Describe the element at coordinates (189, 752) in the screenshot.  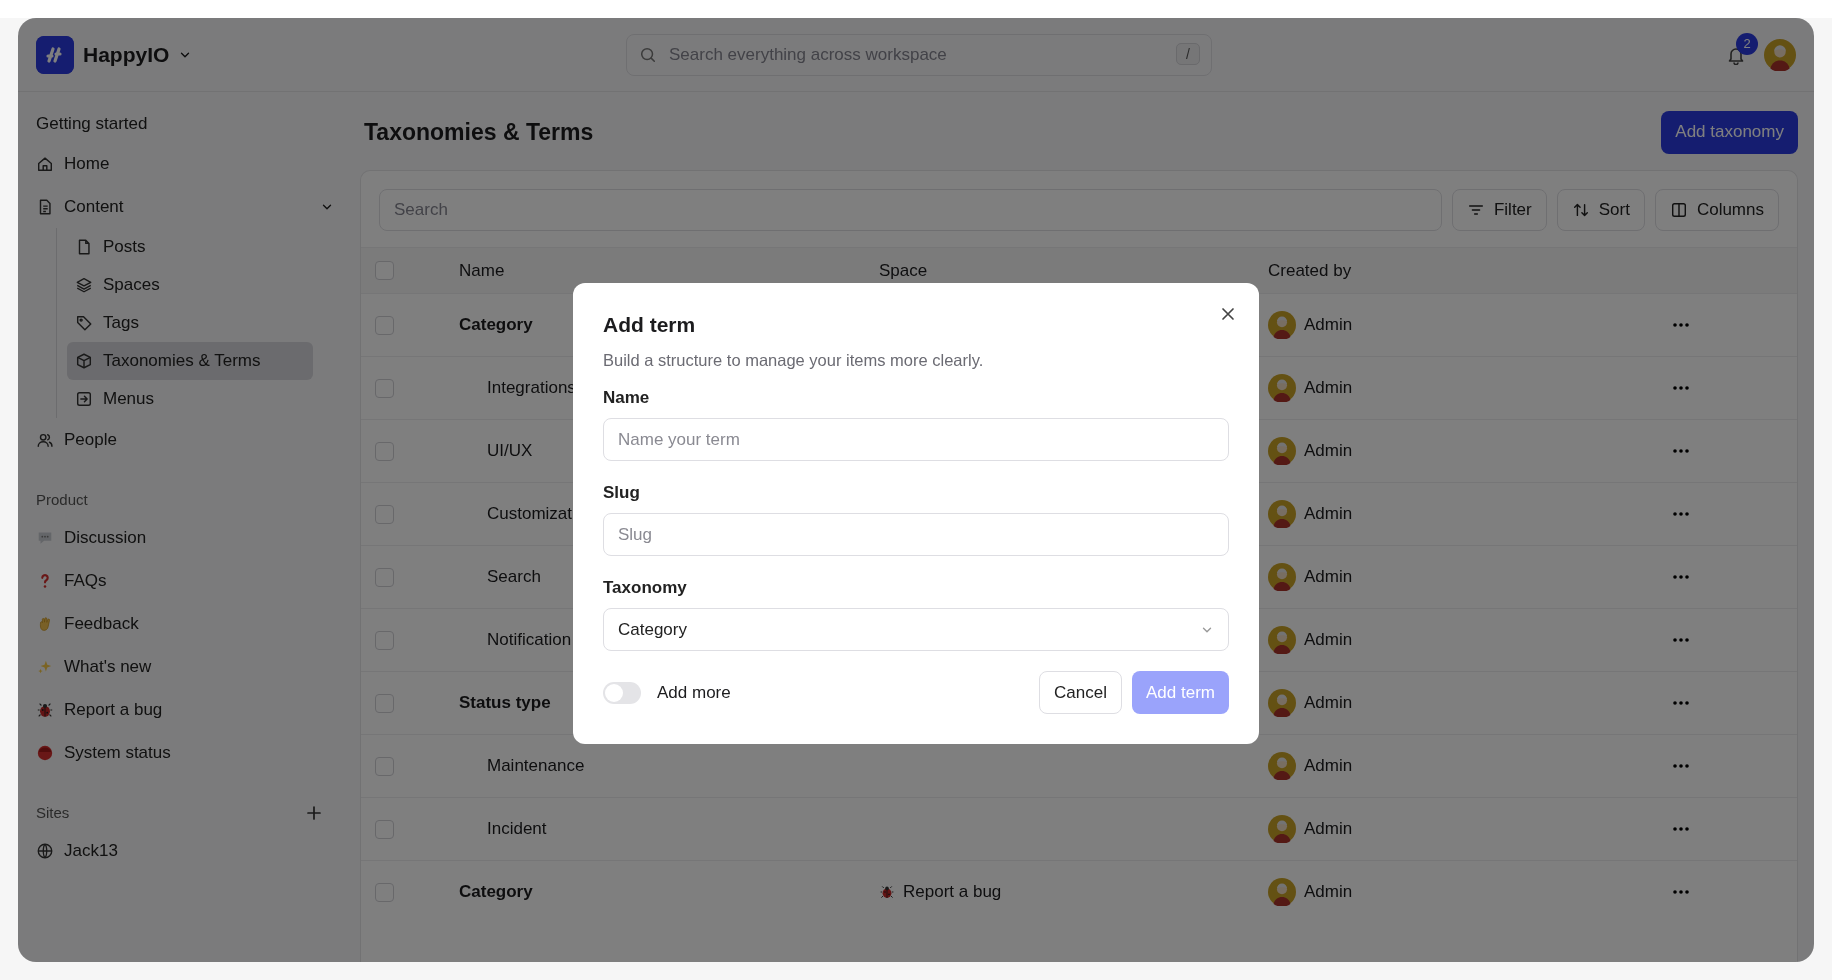
I see `nav-item: System status` at that location.